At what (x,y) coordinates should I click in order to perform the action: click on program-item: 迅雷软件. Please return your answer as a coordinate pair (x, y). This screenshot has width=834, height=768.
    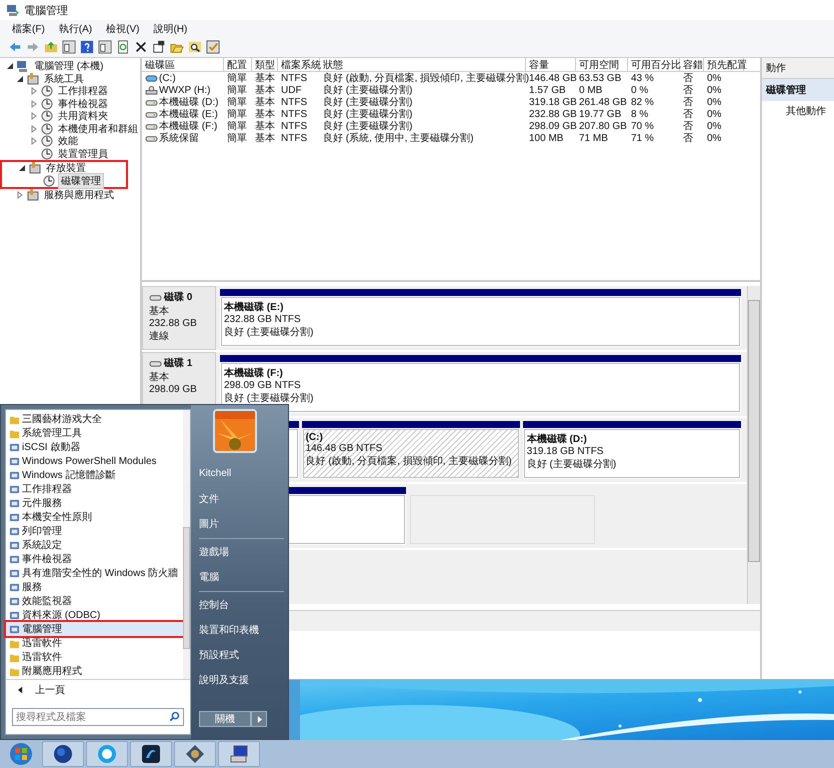
    Looking at the image, I should click on (94, 657).